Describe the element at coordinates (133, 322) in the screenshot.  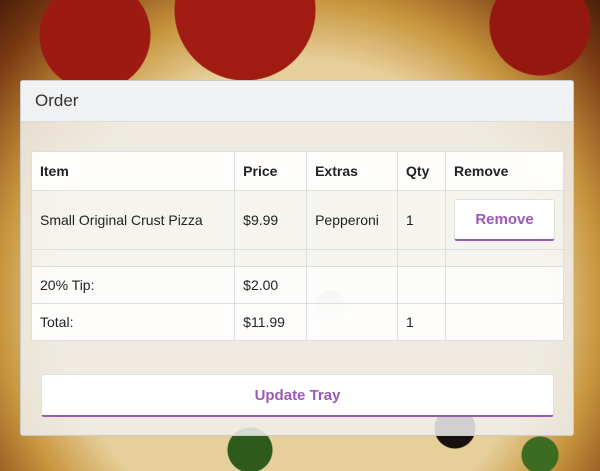
I see `total-label: Total:` at that location.